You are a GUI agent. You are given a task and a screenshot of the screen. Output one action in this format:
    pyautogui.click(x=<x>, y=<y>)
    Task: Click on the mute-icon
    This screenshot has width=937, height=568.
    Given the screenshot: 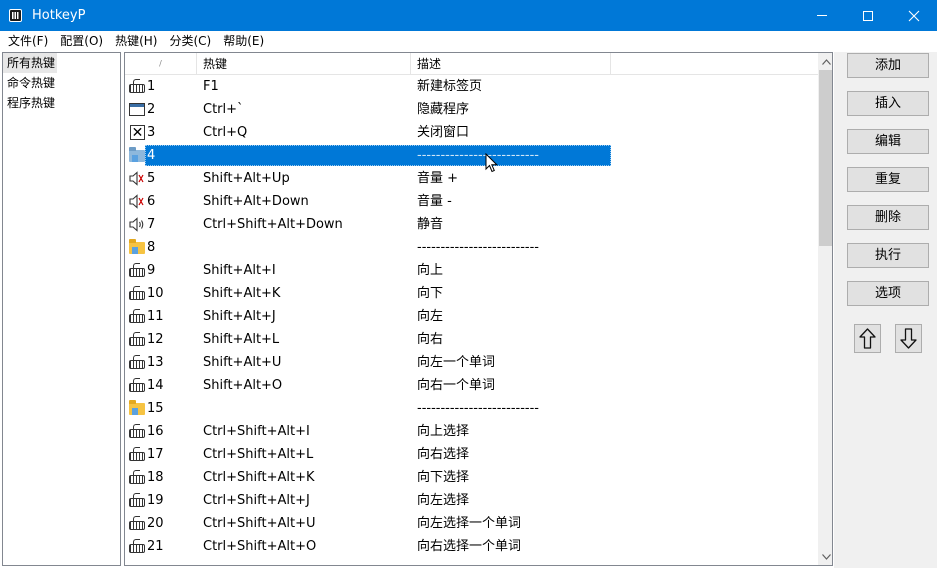 What is the action you would take?
    pyautogui.click(x=137, y=224)
    